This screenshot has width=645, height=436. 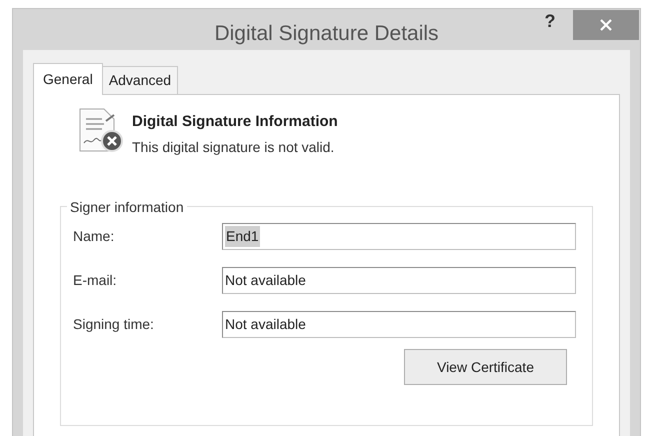 I want to click on field-value: End1, so click(x=242, y=236).